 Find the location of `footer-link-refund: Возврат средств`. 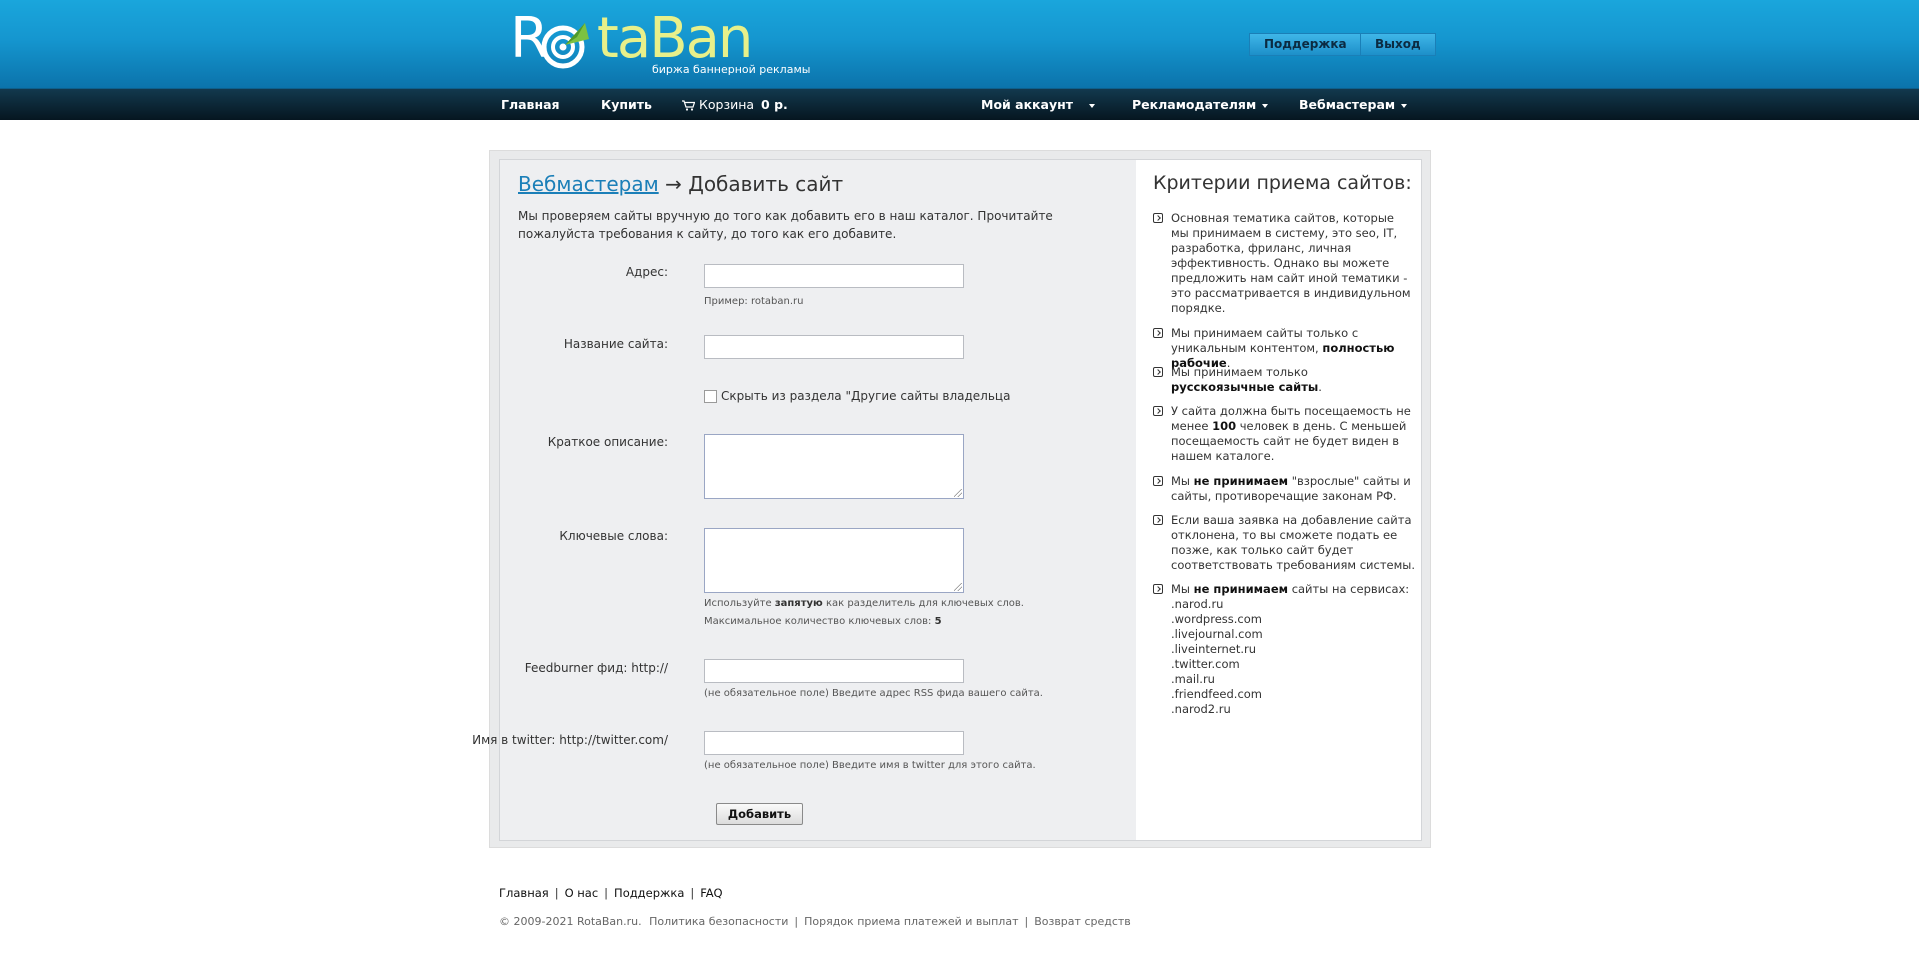

footer-link-refund: Возврат средств is located at coordinates (1082, 921).